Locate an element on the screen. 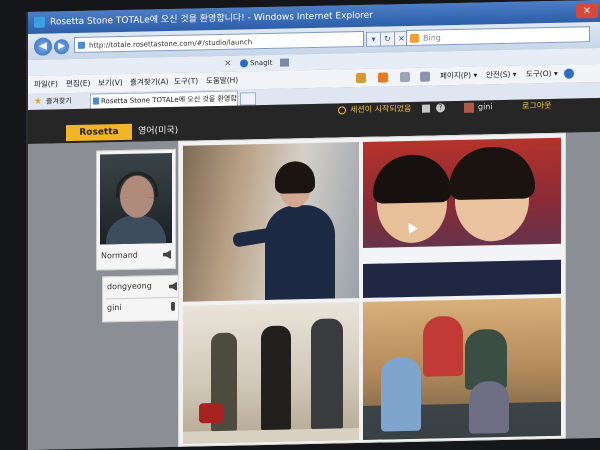 The height and width of the screenshot is (450, 600). session-status: 세션이 시작되었음 is located at coordinates (381, 109).